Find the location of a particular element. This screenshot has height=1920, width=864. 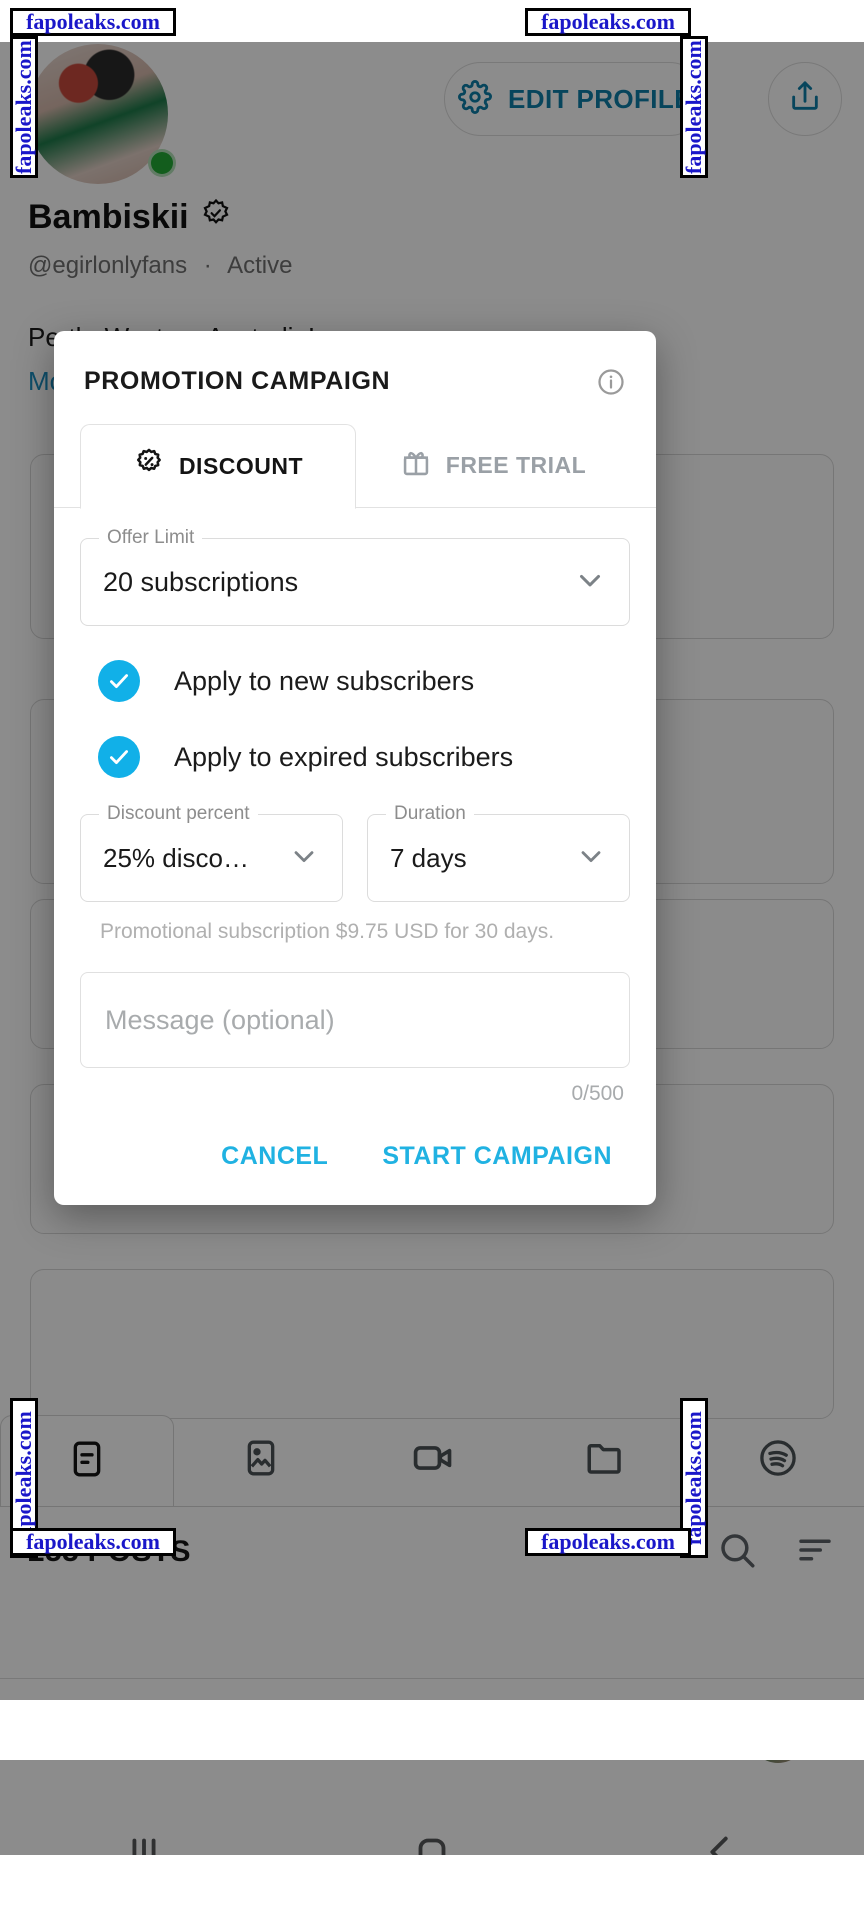

watermark-left-vertical: fapoleaks.com is located at coordinates (24, 107).